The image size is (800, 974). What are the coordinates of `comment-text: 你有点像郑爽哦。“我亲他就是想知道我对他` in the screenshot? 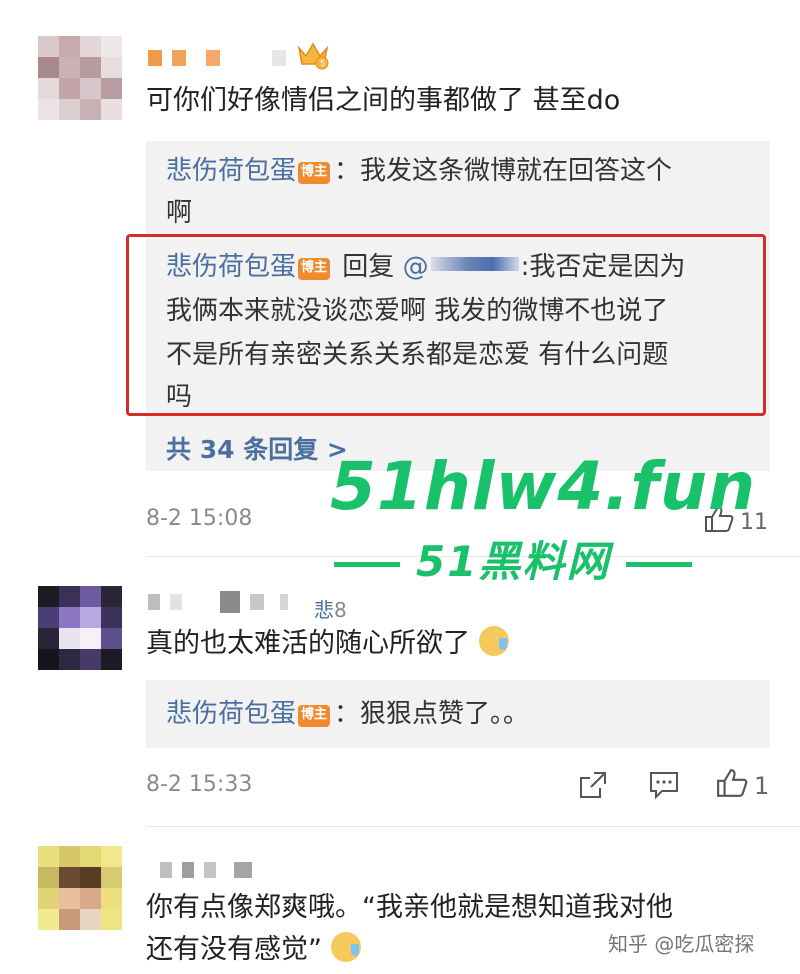 It's located at (409, 907).